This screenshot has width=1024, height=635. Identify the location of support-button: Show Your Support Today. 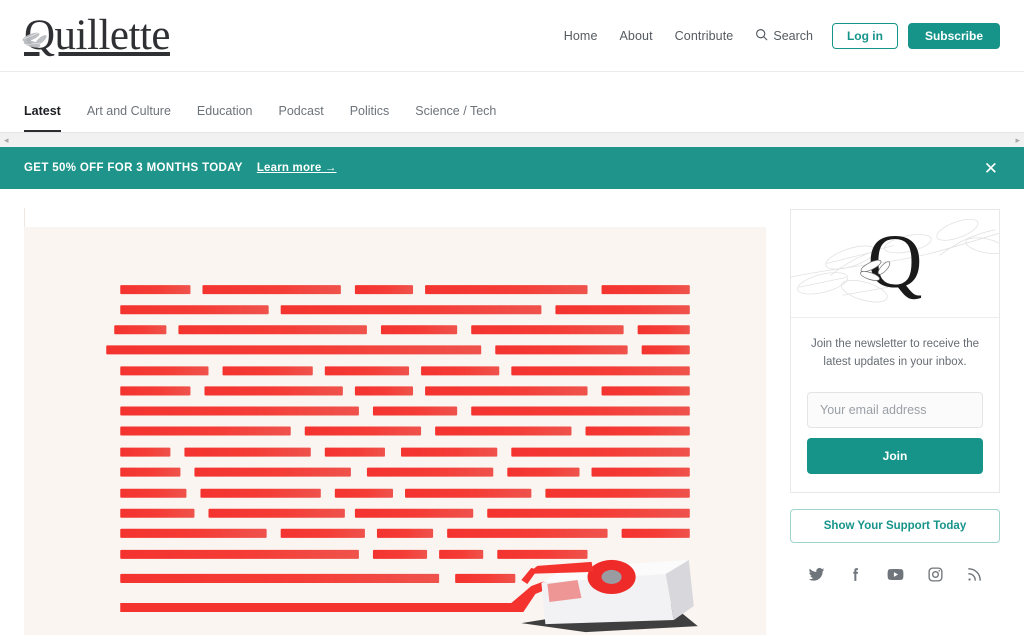
(895, 525).